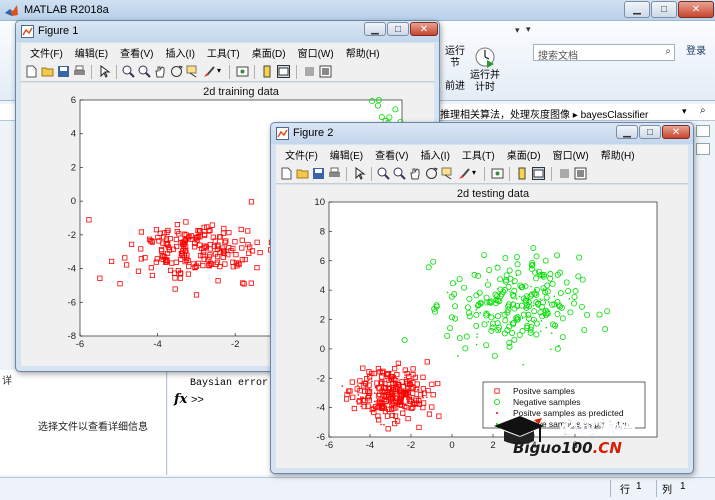 This screenshot has height=500, width=715. What do you see at coordinates (157, 344) in the screenshot?
I see `x-tick-label: -4` at bounding box center [157, 344].